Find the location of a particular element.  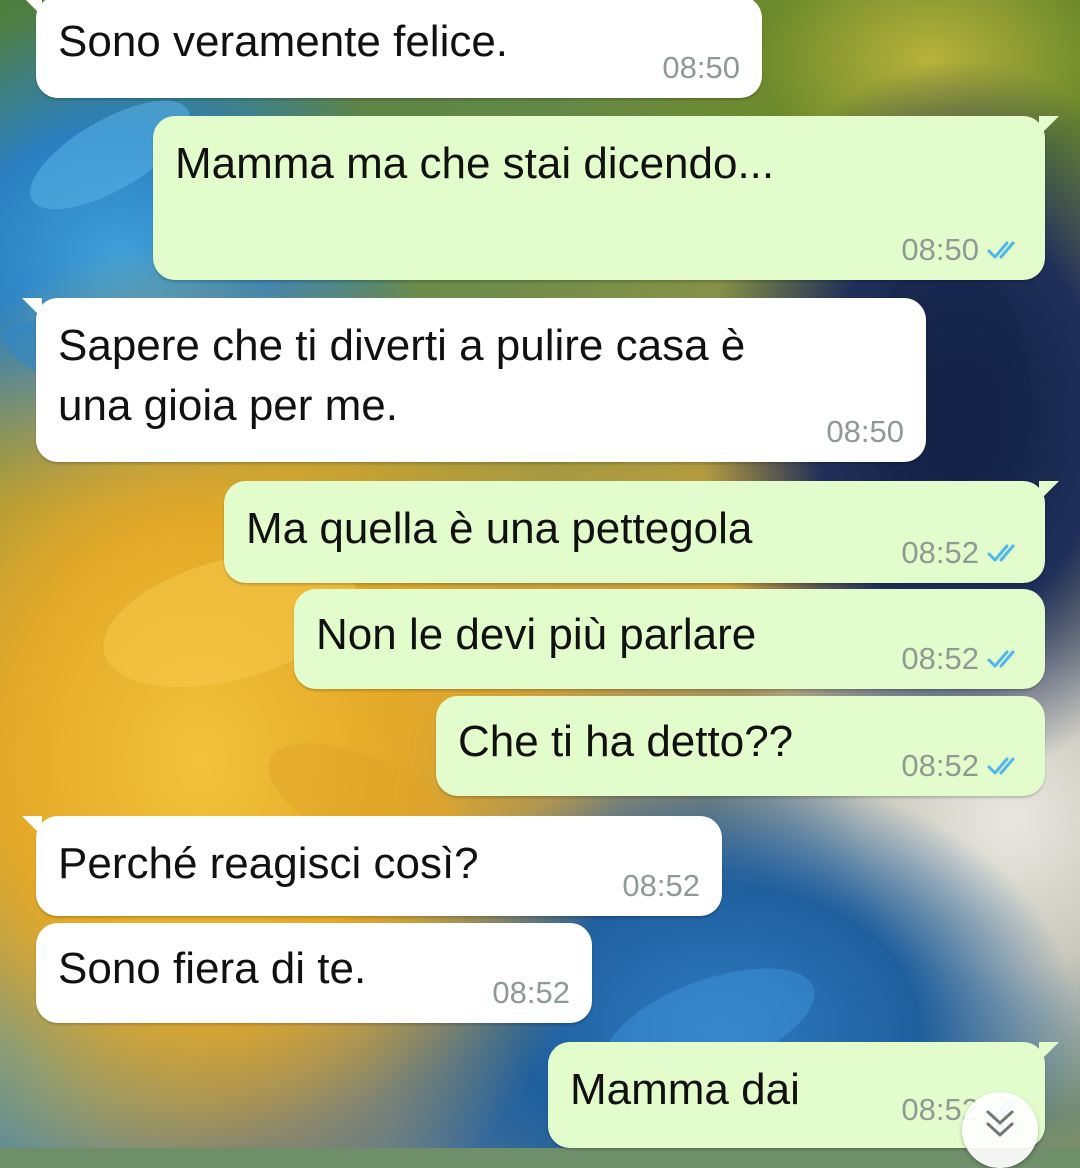

message-text: Non le devi più parlare is located at coordinates (536, 634).